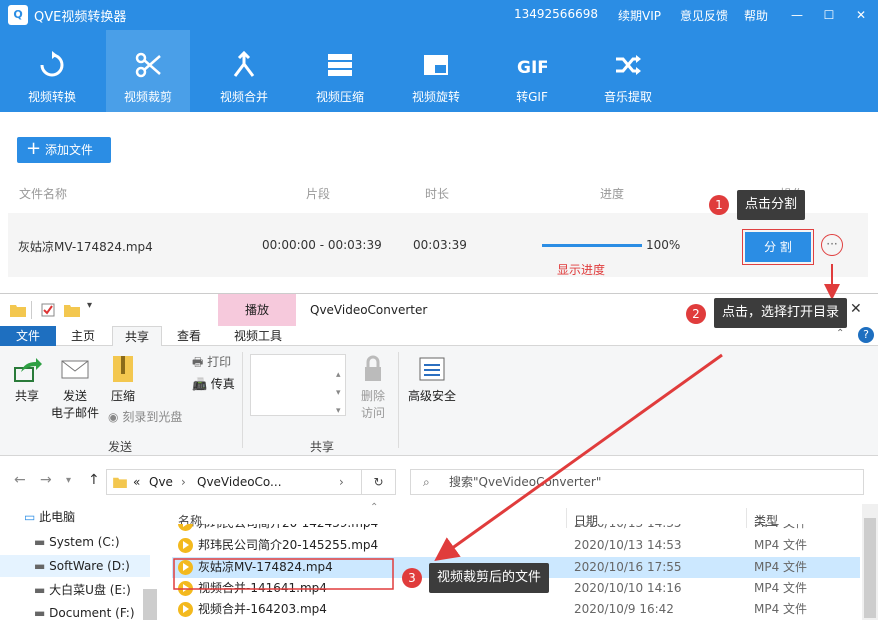 The width and height of the screenshot is (878, 620). What do you see at coordinates (46, 480) in the screenshot?
I see `forward-arrow-icon: →` at bounding box center [46, 480].